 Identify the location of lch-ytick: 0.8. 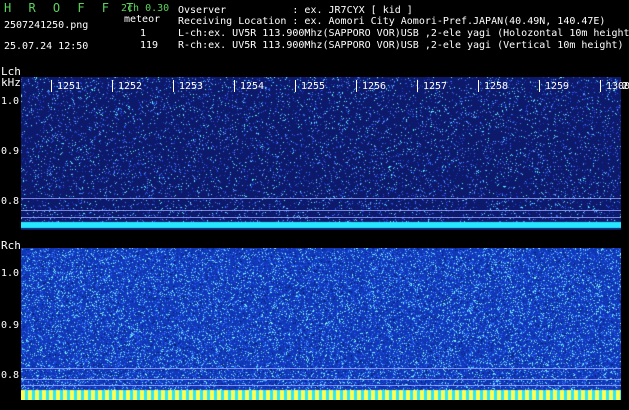
(10, 201).